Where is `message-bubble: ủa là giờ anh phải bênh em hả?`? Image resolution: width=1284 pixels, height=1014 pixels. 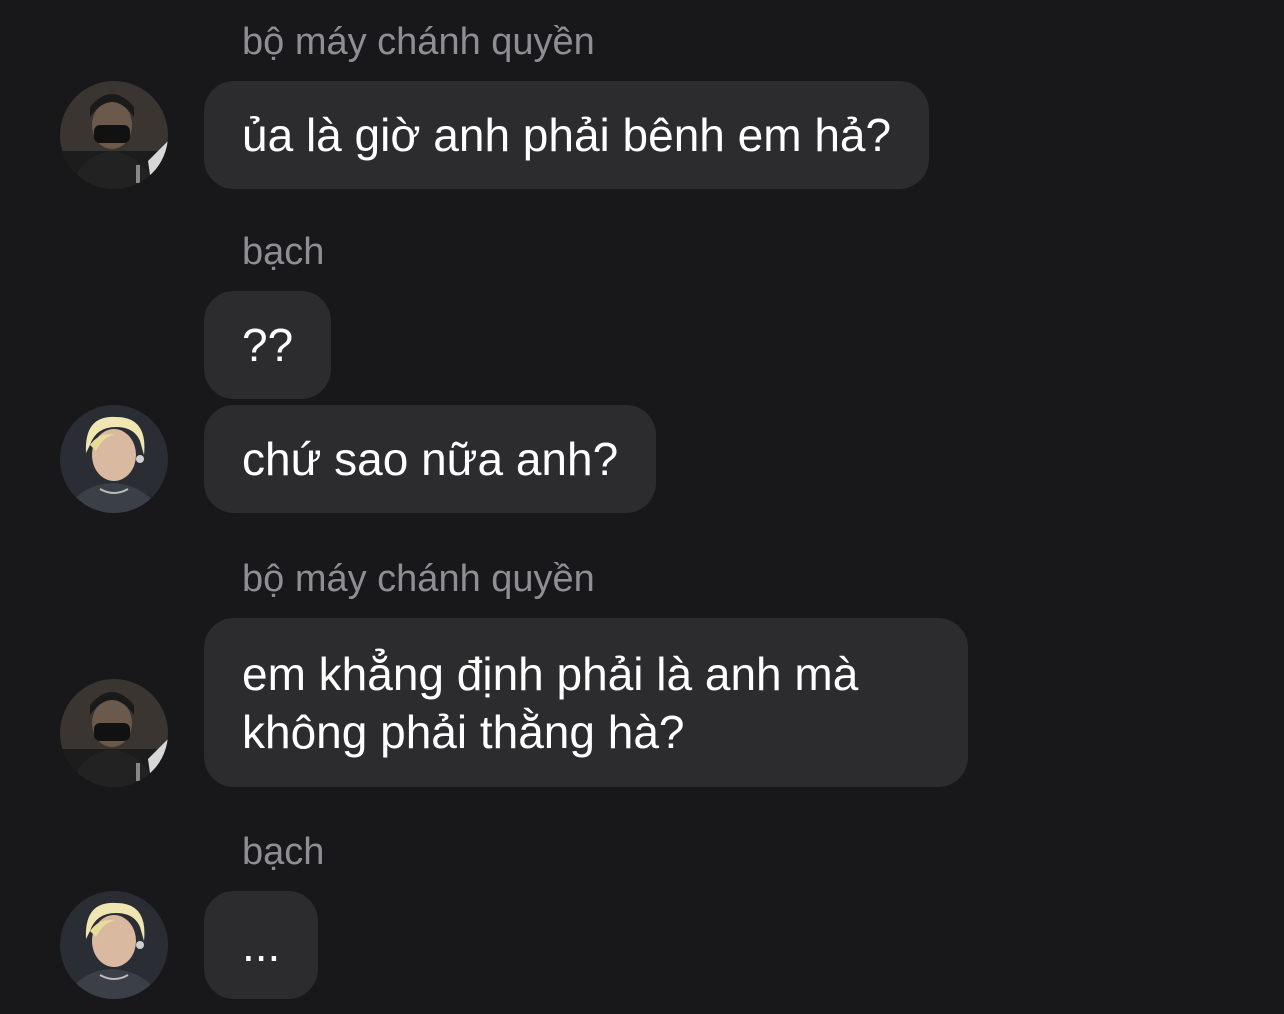
message-bubble: ủa là giờ anh phải bênh em hả? is located at coordinates (567, 135).